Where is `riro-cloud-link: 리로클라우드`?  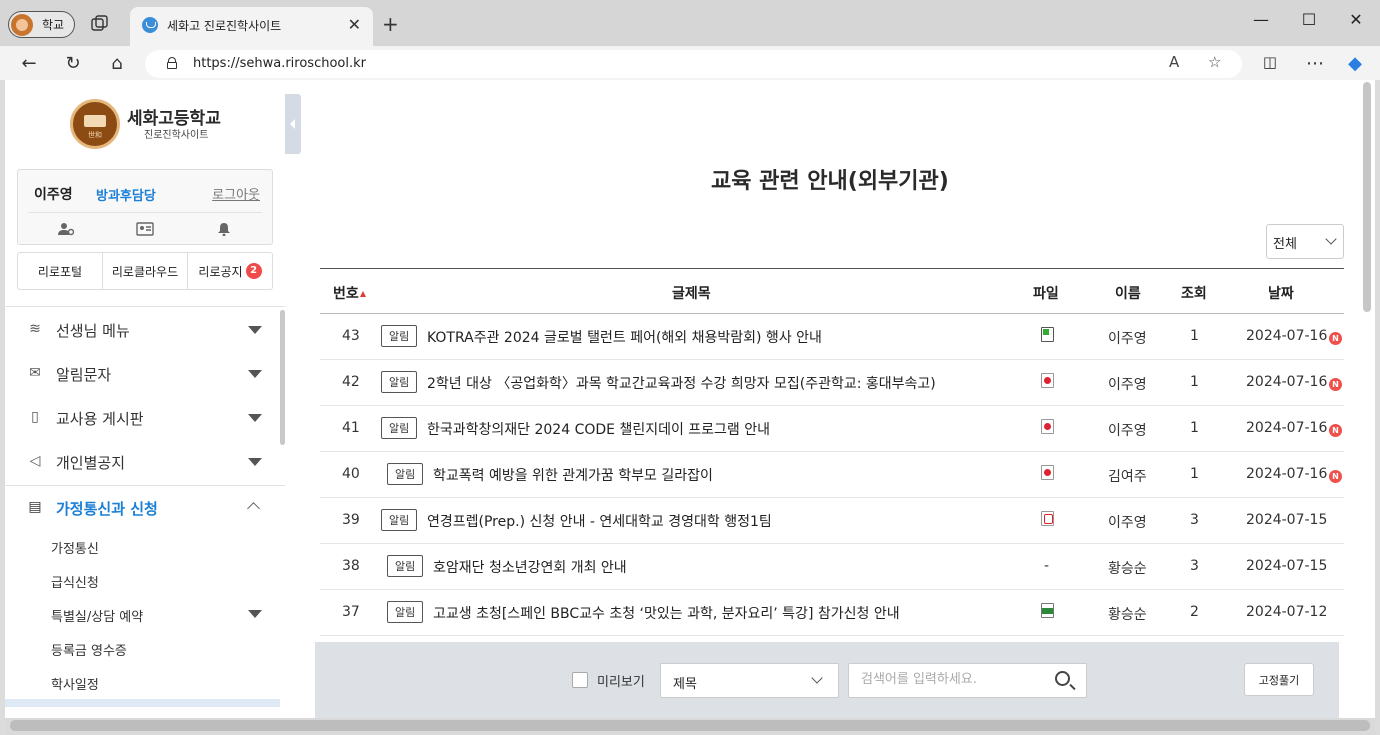 riro-cloud-link: 리로클라우드 is located at coordinates (145, 271).